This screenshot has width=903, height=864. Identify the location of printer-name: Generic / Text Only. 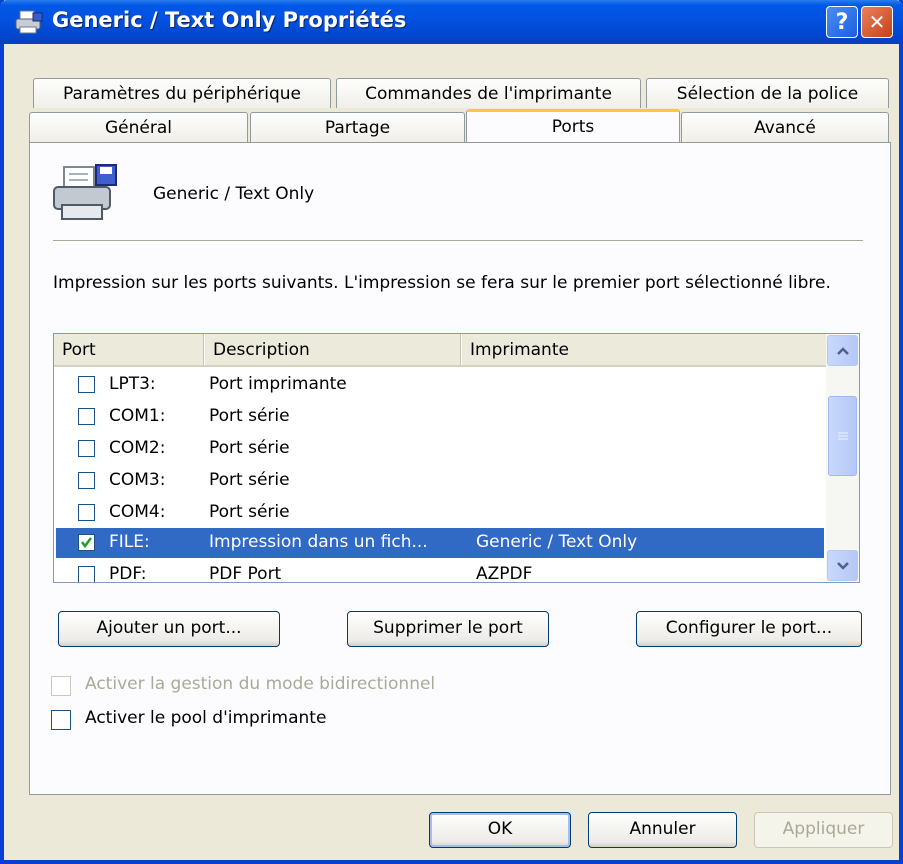
(234, 194).